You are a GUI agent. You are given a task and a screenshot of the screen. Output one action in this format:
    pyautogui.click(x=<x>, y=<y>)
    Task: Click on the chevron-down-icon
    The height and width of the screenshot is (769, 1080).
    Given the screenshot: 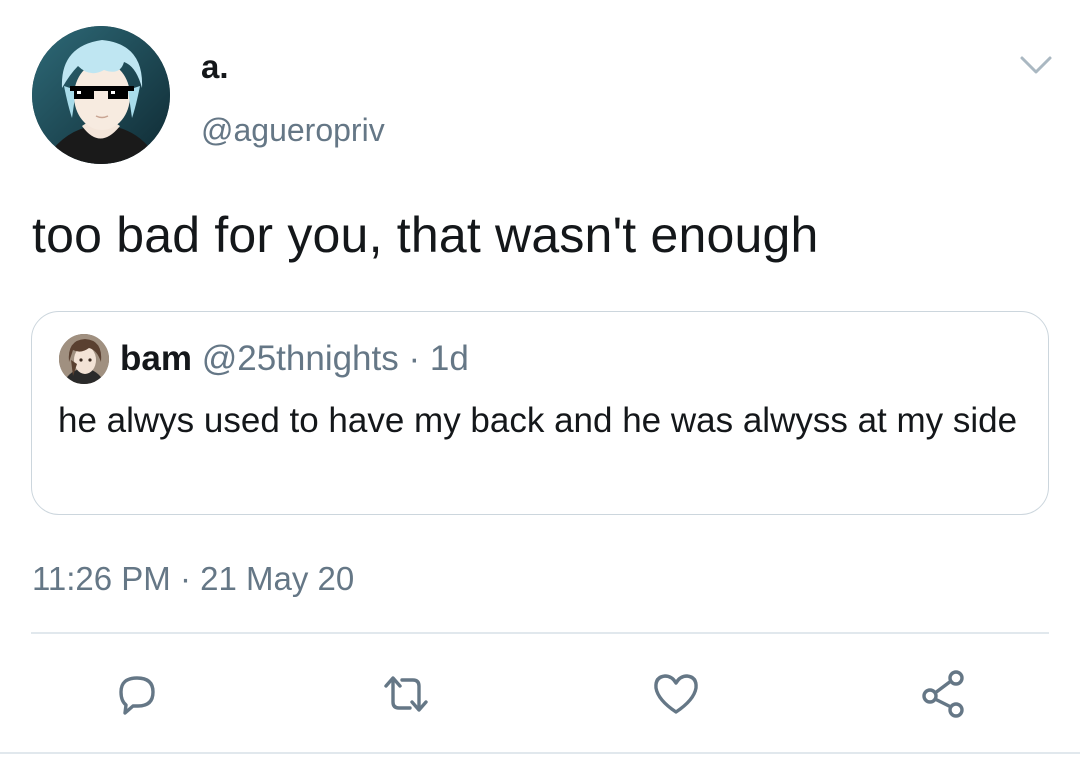 What is the action you would take?
    pyautogui.click(x=1036, y=65)
    